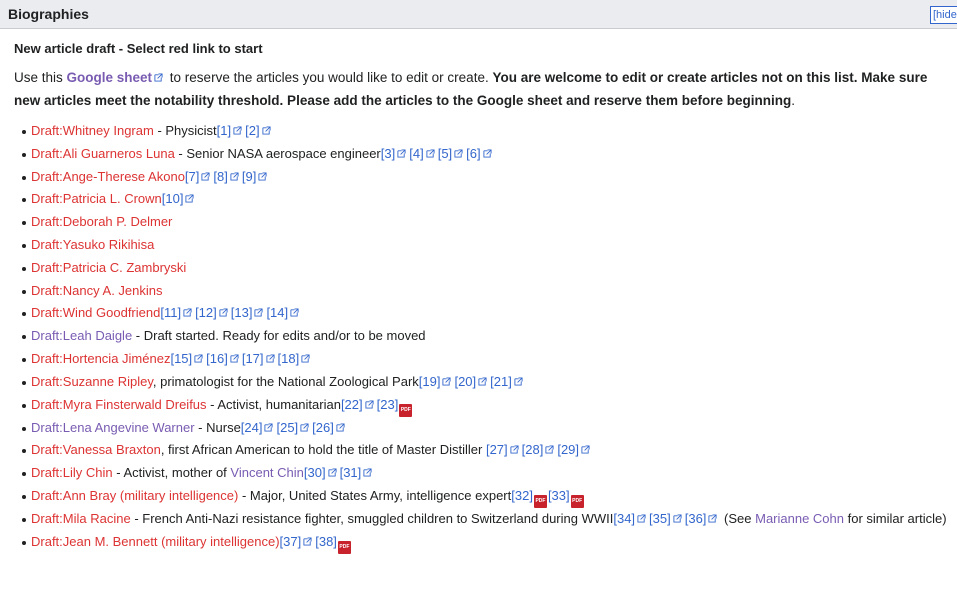 The width and height of the screenshot is (957, 592). What do you see at coordinates (242, 312) in the screenshot?
I see `citation-link: [13]` at bounding box center [242, 312].